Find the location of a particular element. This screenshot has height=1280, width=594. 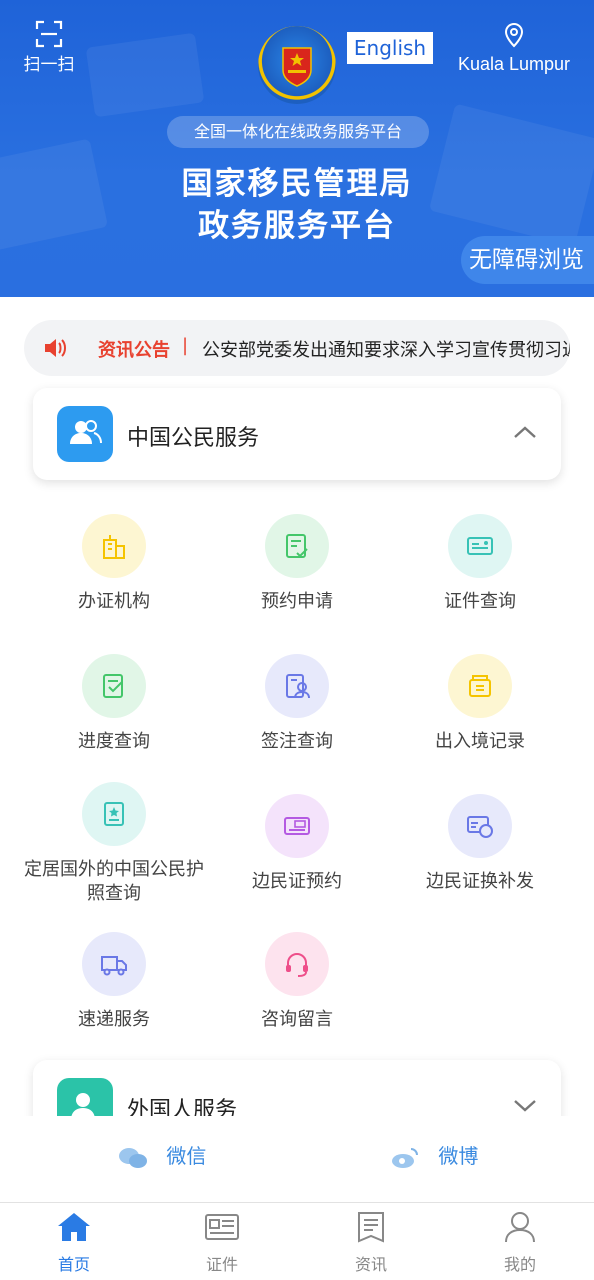

nav-home-label: 首页 is located at coordinates (73, 1264).